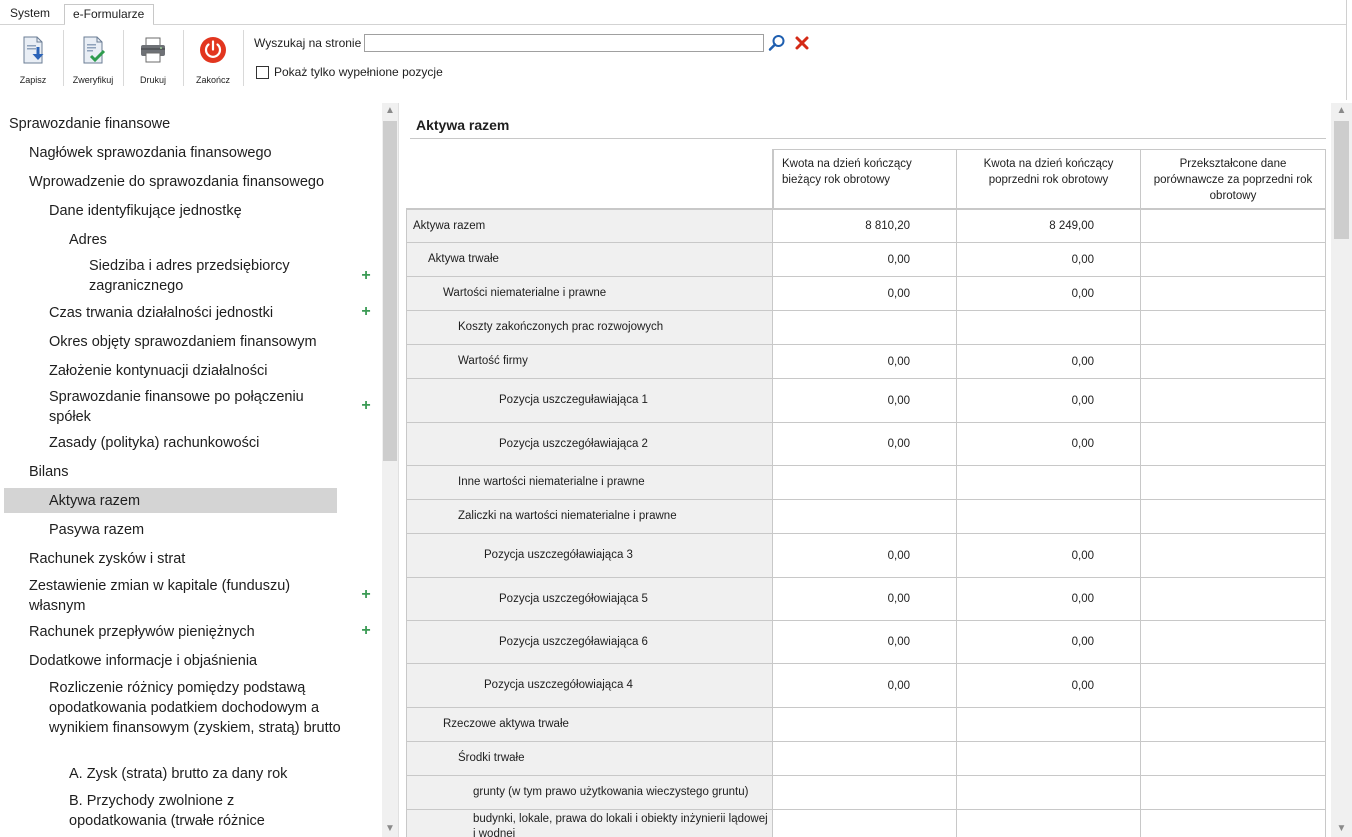 This screenshot has height=837, width=1352. Describe the element at coordinates (88, 240) in the screenshot. I see `tree-item: Adres` at that location.